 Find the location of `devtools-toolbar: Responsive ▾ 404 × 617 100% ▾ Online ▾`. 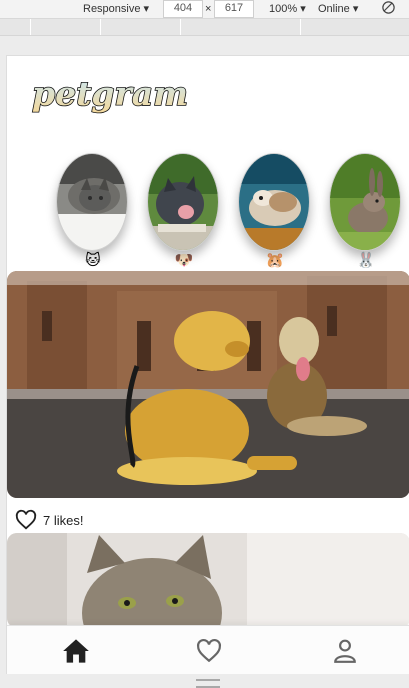

devtools-toolbar: Responsive ▾ 404 × 617 100% ▾ Online ▾ is located at coordinates (204, 9).